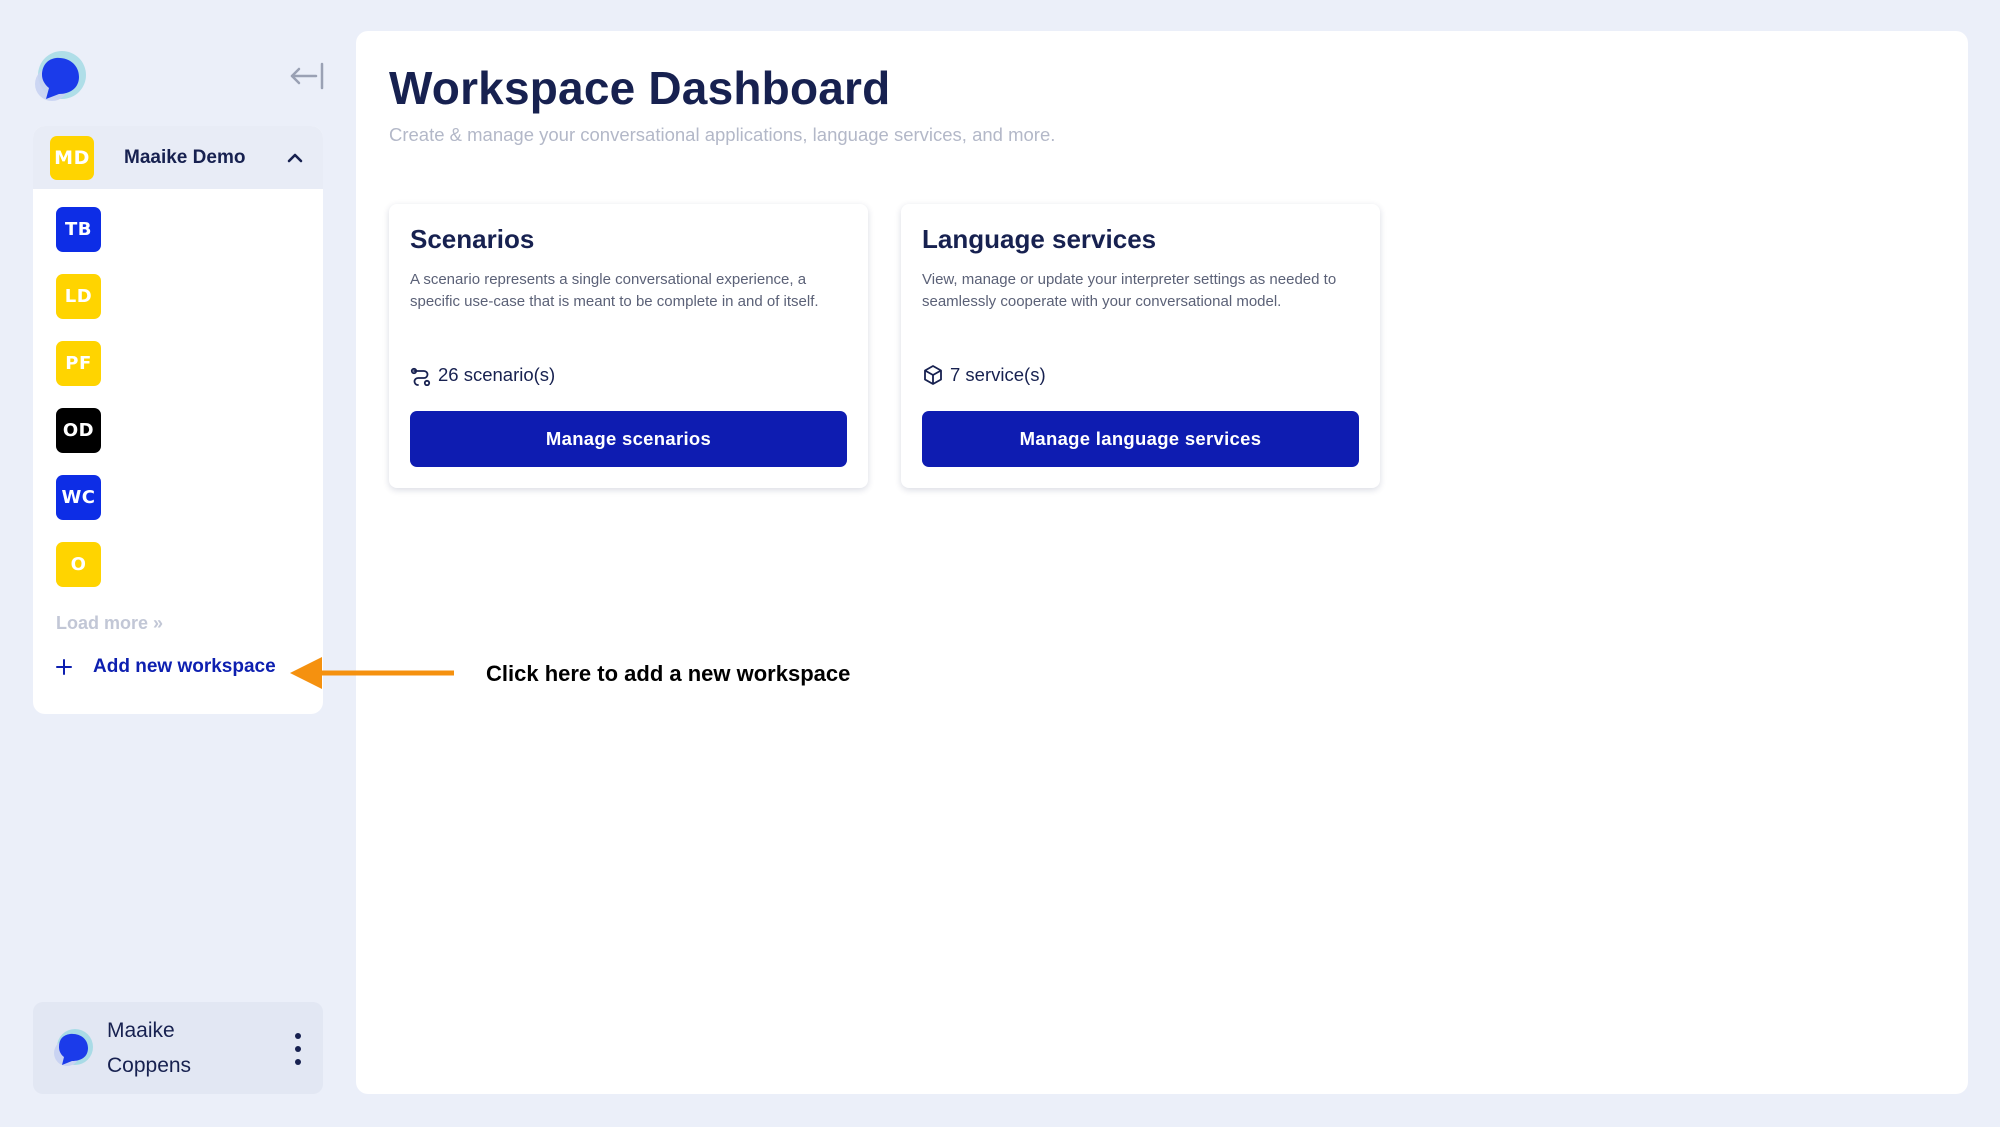 The height and width of the screenshot is (1127, 2000). I want to click on add-new-workspace-button: Add new workspace, so click(164, 667).